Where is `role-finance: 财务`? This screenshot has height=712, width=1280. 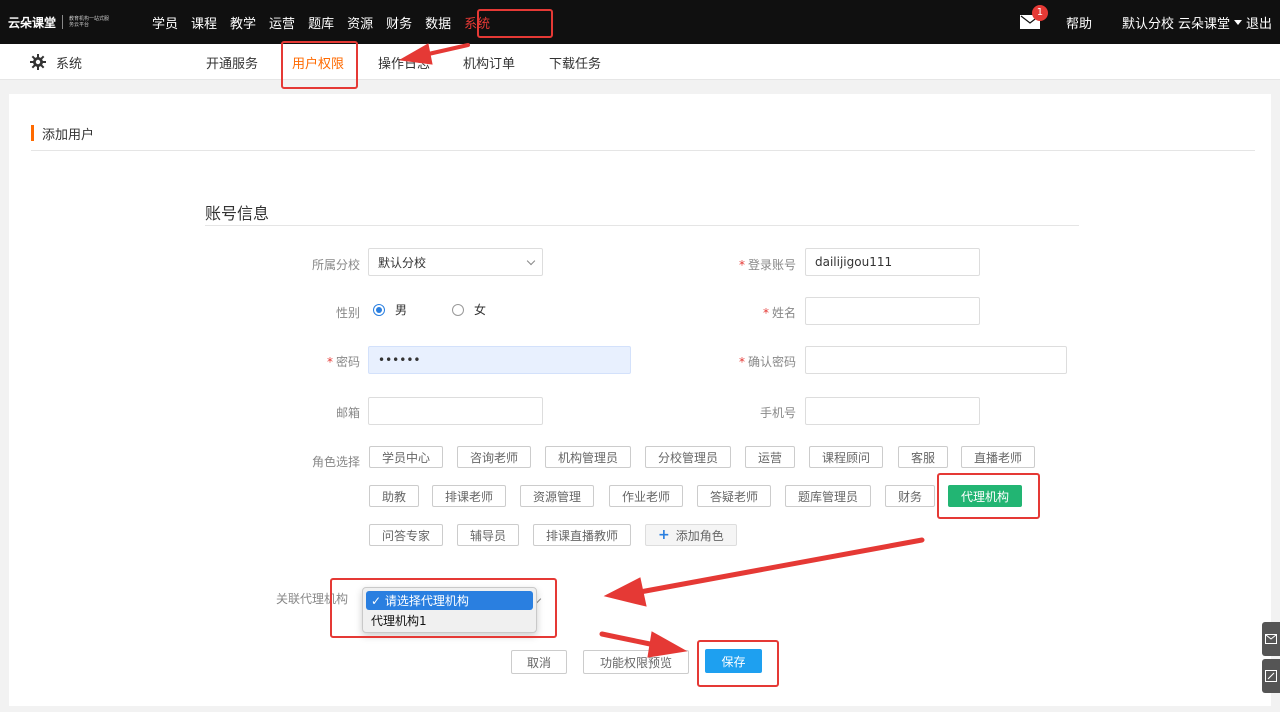
role-finance: 财务 is located at coordinates (910, 496).